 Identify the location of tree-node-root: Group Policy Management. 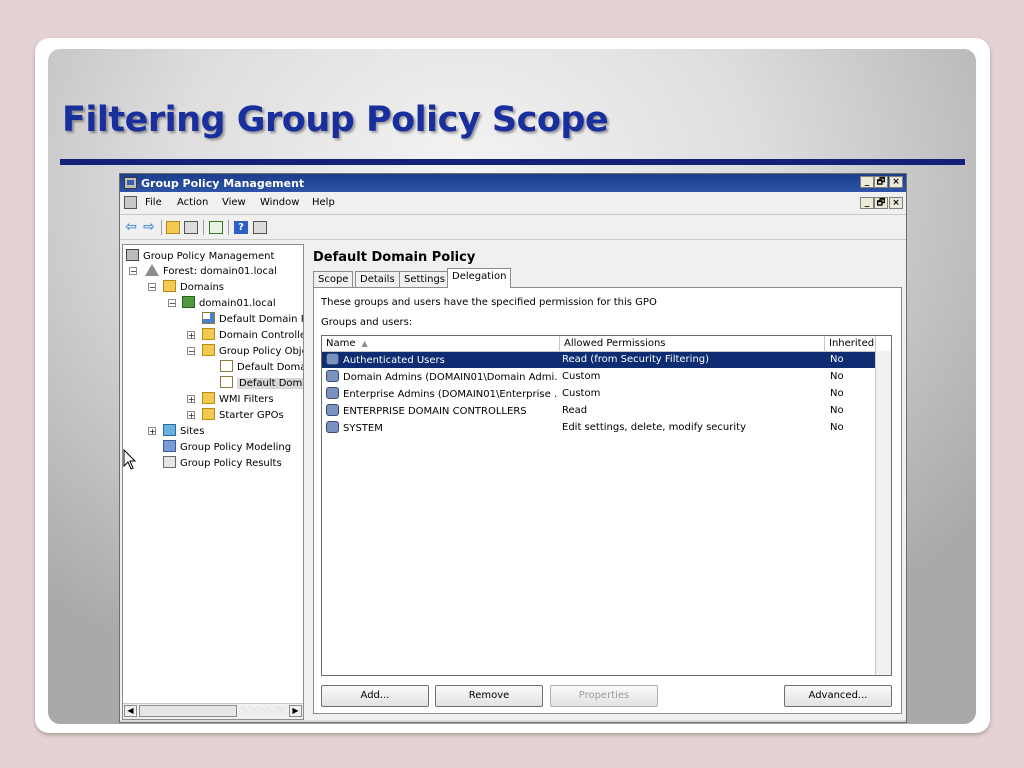
(200, 256).